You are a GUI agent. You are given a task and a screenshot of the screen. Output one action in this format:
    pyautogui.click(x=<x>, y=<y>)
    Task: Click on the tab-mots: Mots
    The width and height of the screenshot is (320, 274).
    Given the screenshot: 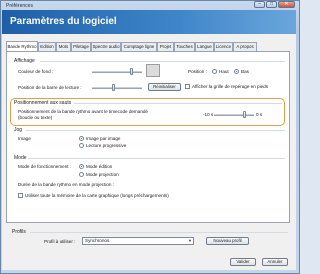 What is the action you would take?
    pyautogui.click(x=63, y=46)
    